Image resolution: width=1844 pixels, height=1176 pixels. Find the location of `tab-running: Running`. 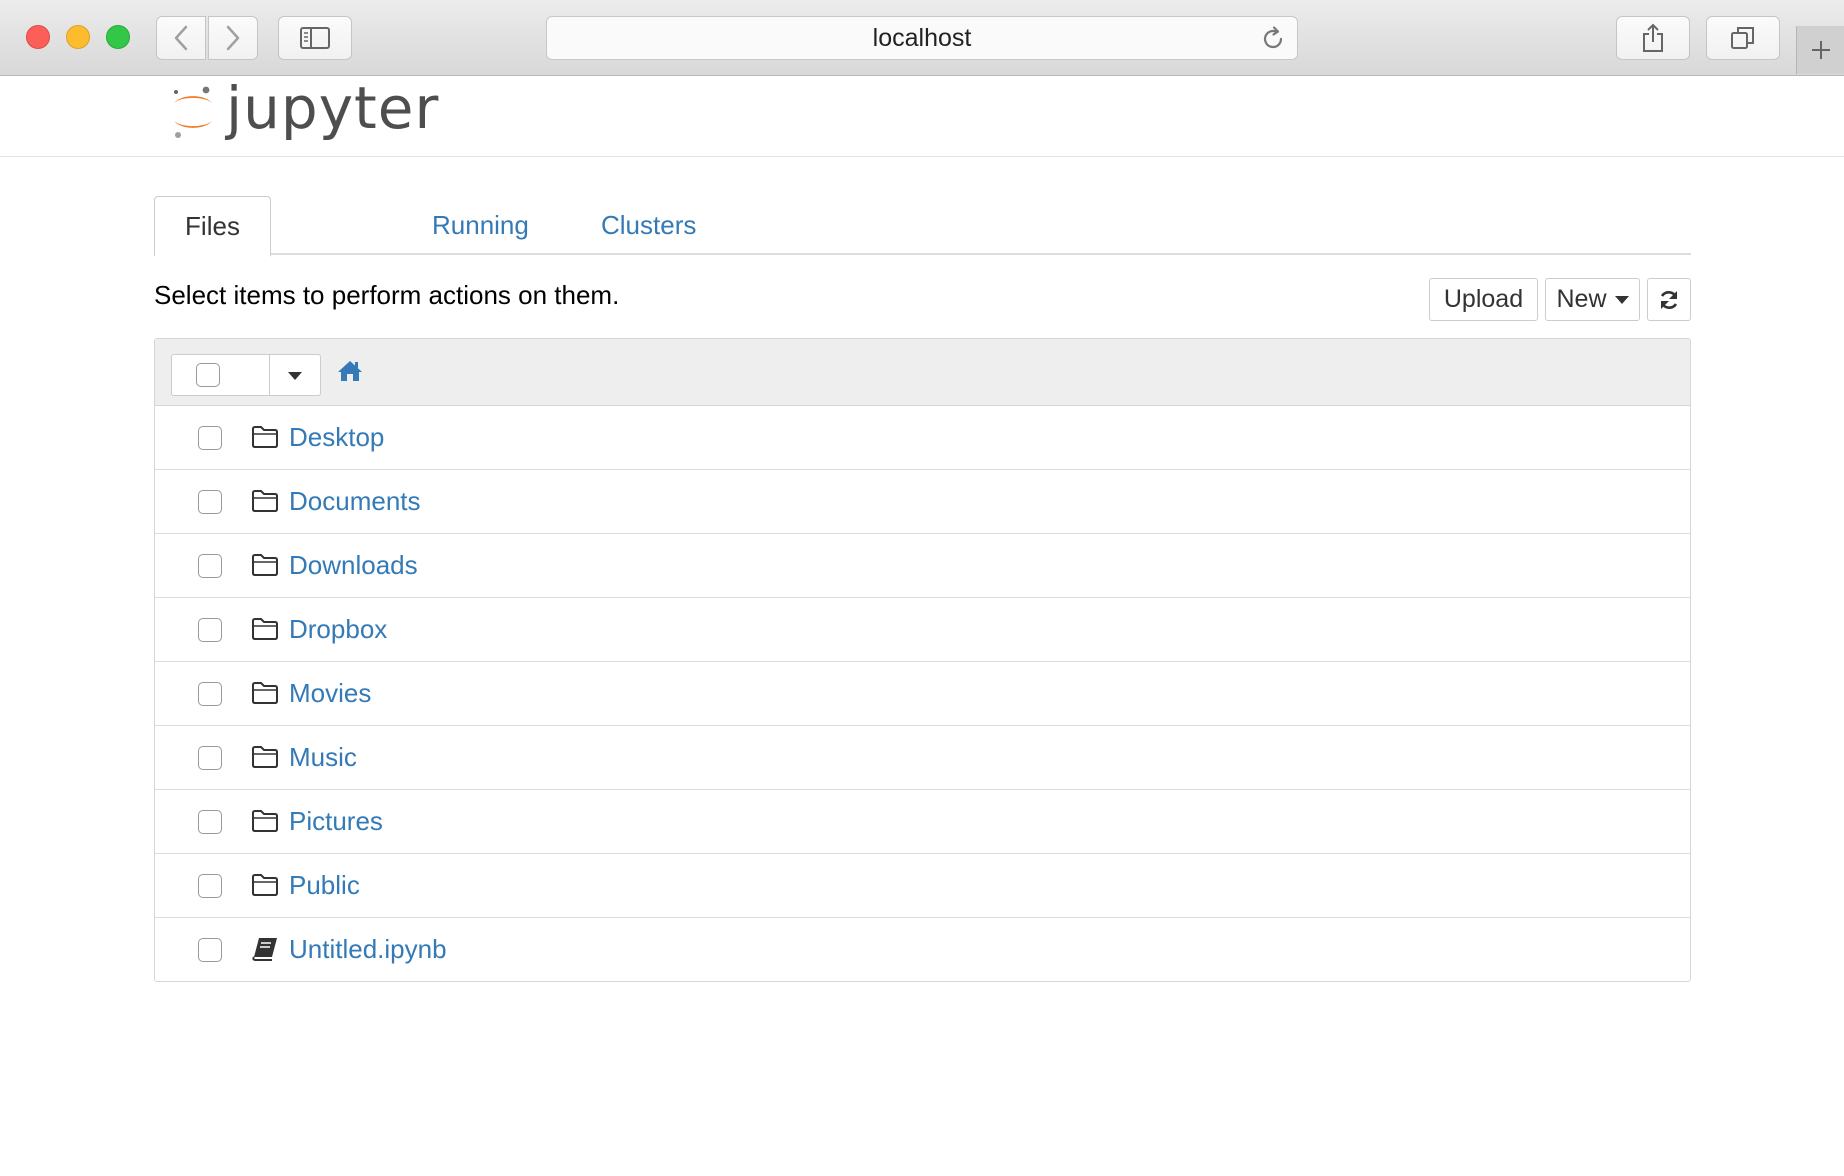

tab-running: Running is located at coordinates (480, 225).